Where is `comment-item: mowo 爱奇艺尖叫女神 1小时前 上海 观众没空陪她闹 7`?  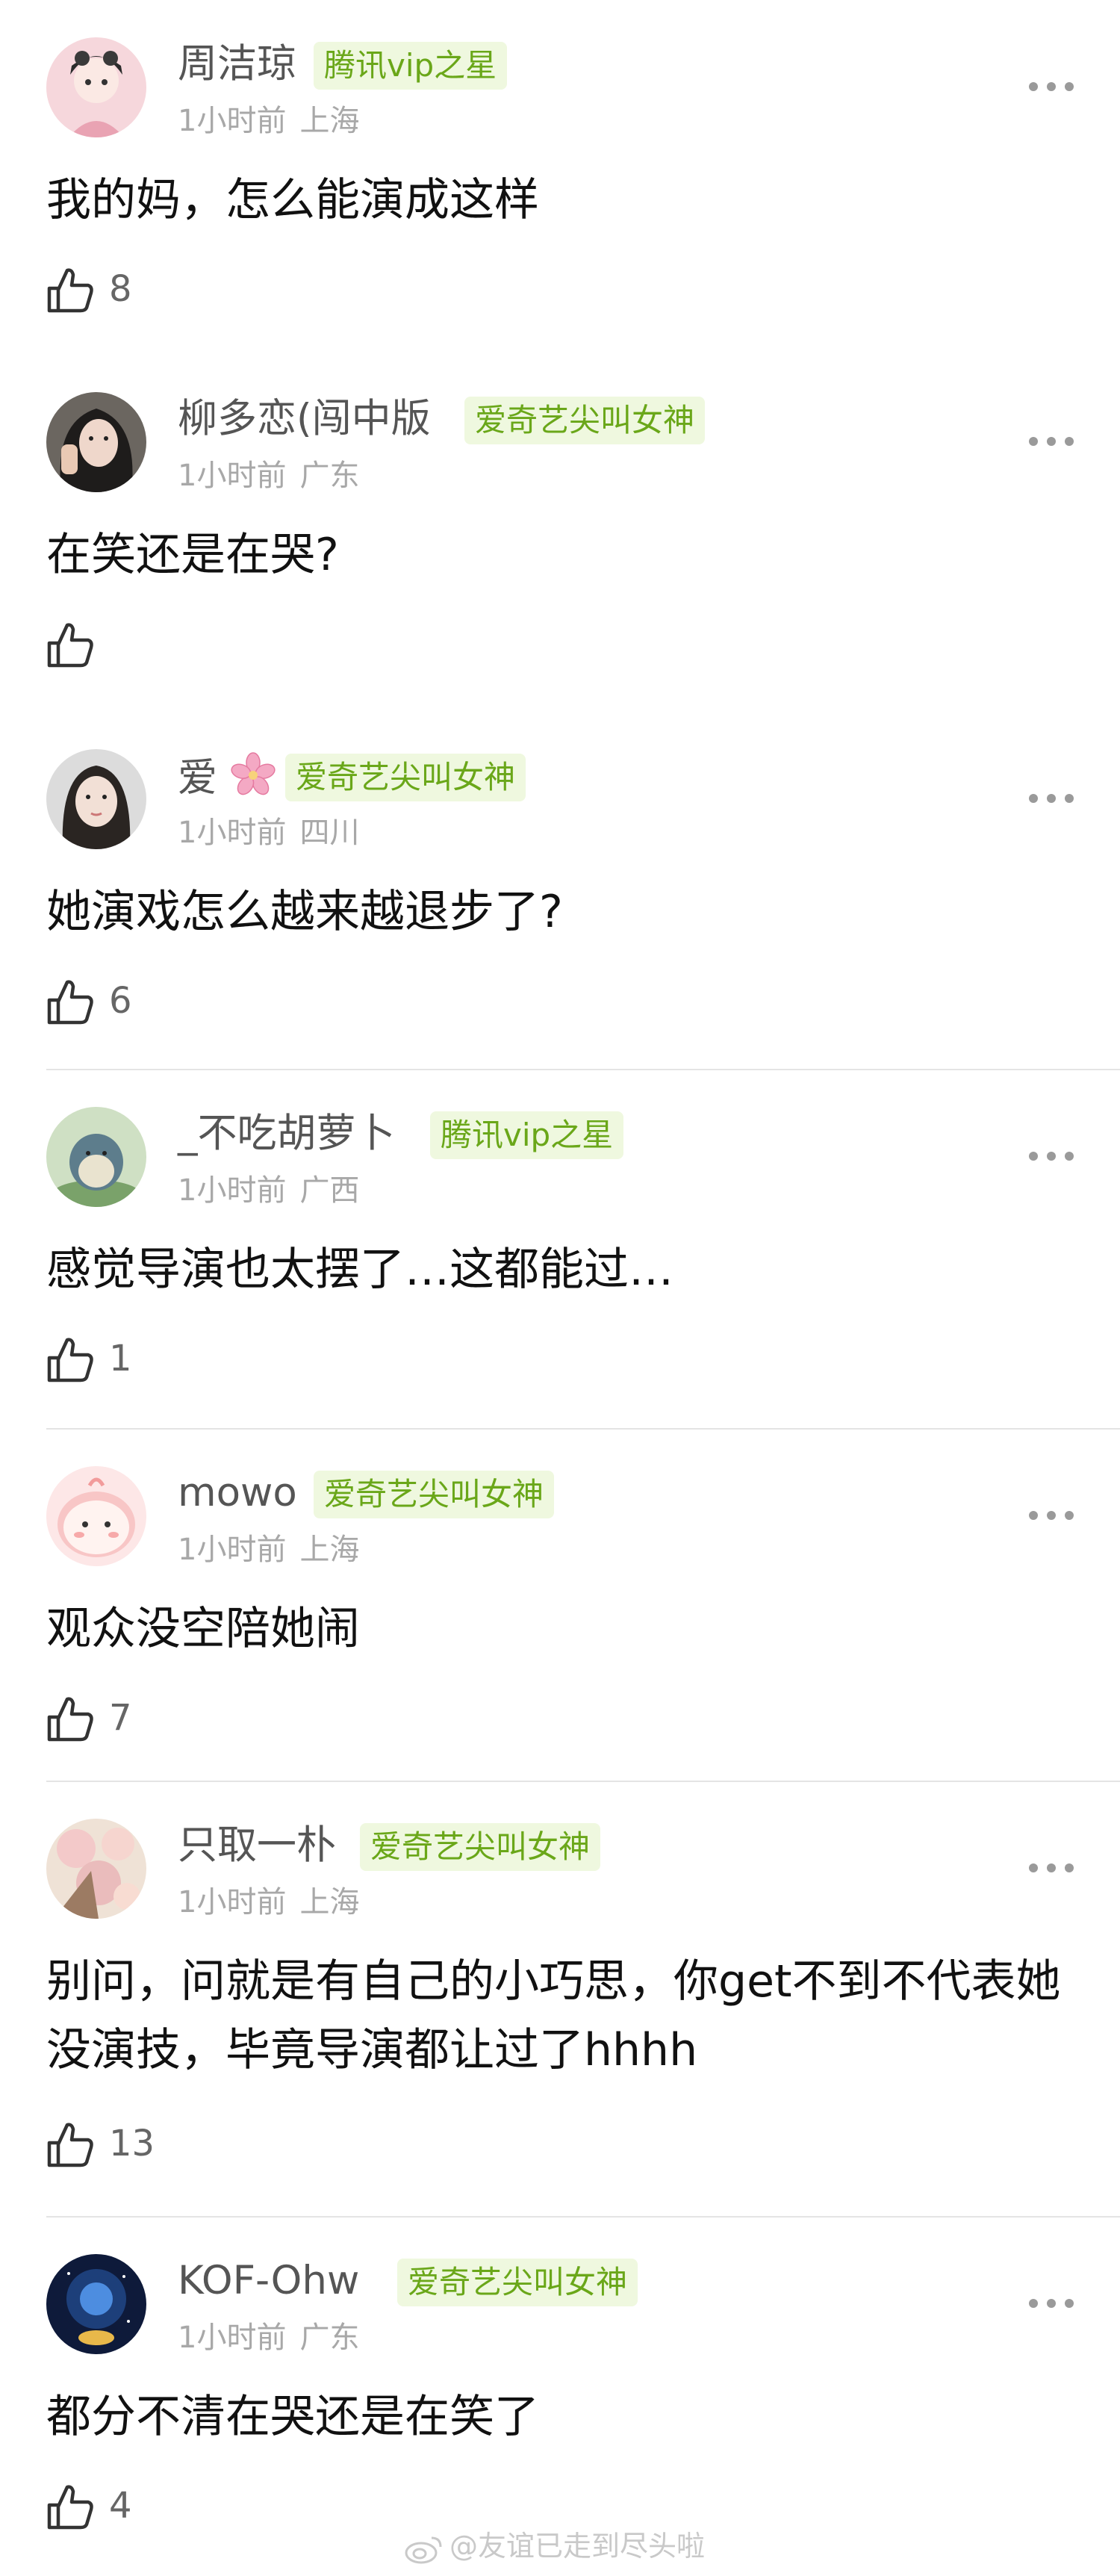 comment-item: mowo 爱奇艺尖叫女神 1小时前 上海 观众没空陪她闹 7 is located at coordinates (560, 1605).